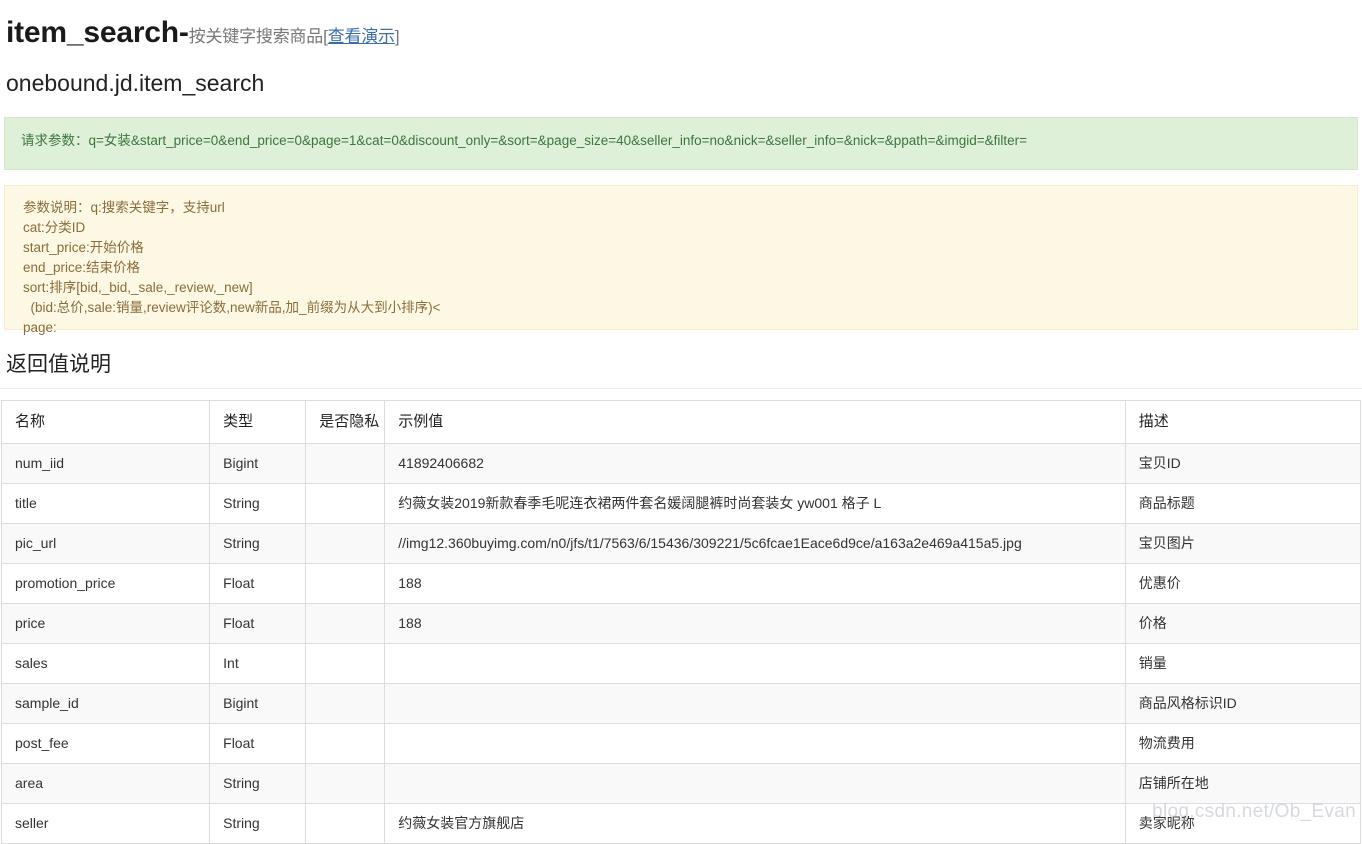 Image resolution: width=1362 pixels, height=844 pixels. I want to click on page-title-subtitle-close: ], so click(397, 36).